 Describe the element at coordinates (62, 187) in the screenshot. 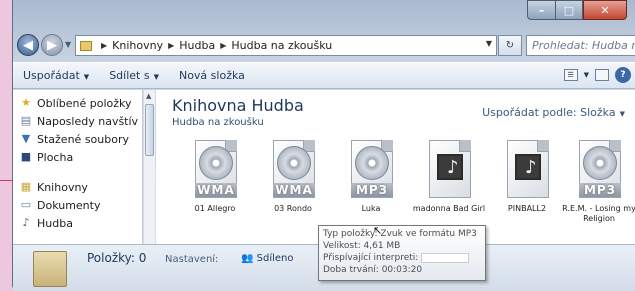

I see `nav-label: Knihovny` at that location.